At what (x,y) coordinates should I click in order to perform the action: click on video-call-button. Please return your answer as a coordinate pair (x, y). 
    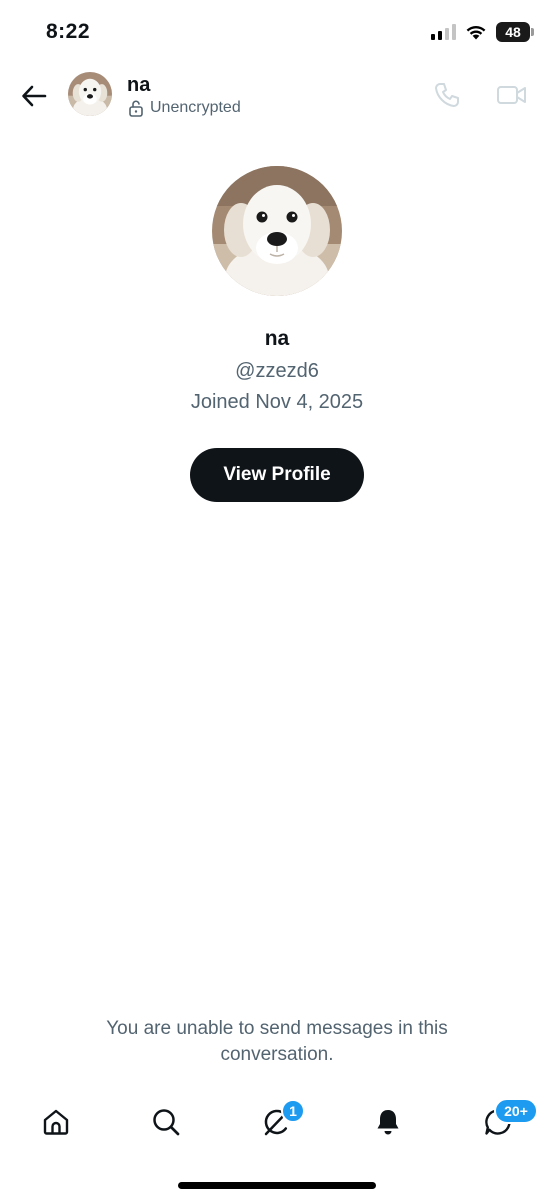
    Looking at the image, I should click on (512, 95).